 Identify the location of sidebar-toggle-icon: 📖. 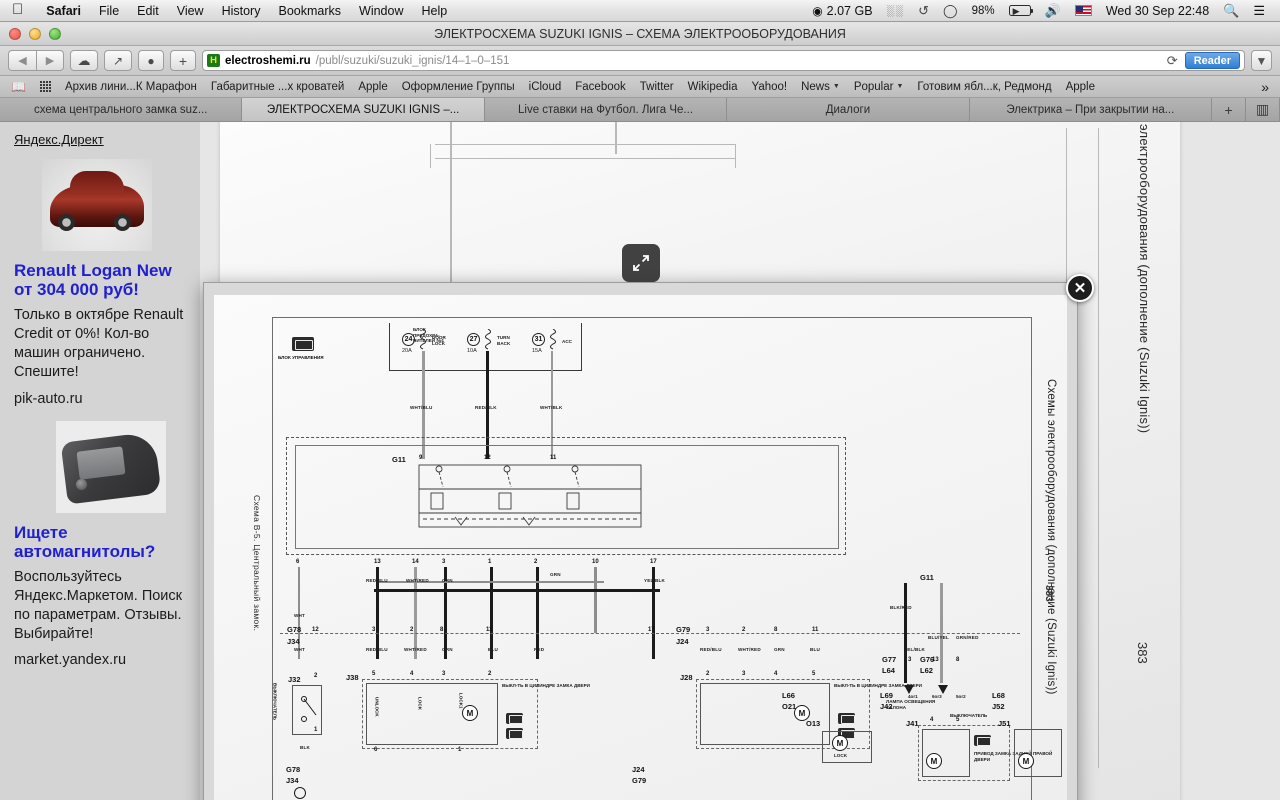
(18, 87).